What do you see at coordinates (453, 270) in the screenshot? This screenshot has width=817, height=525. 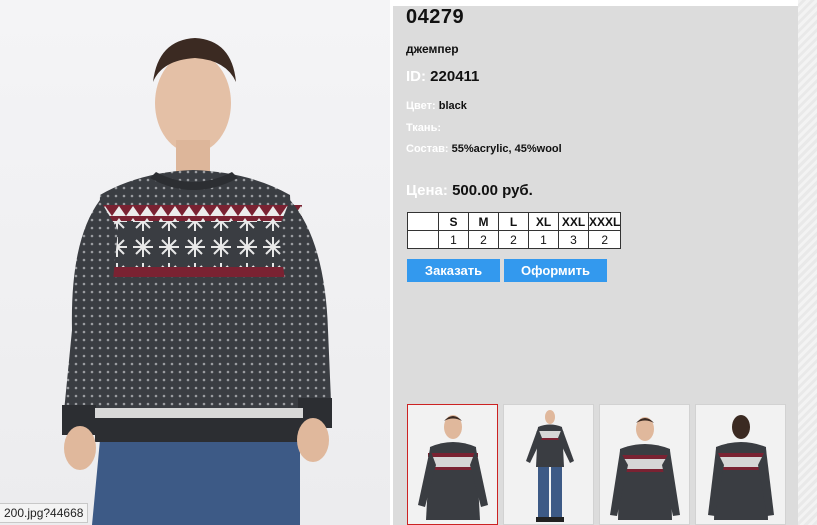 I see `order-button: Заказать` at bounding box center [453, 270].